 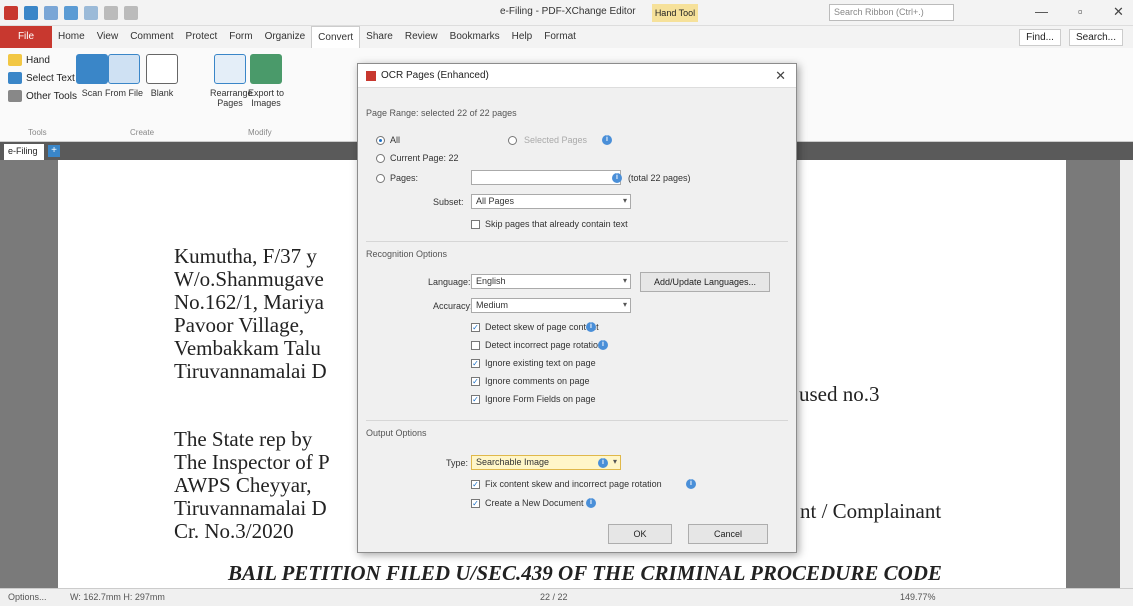 I want to click on menu-protect: Protect, so click(x=202, y=37).